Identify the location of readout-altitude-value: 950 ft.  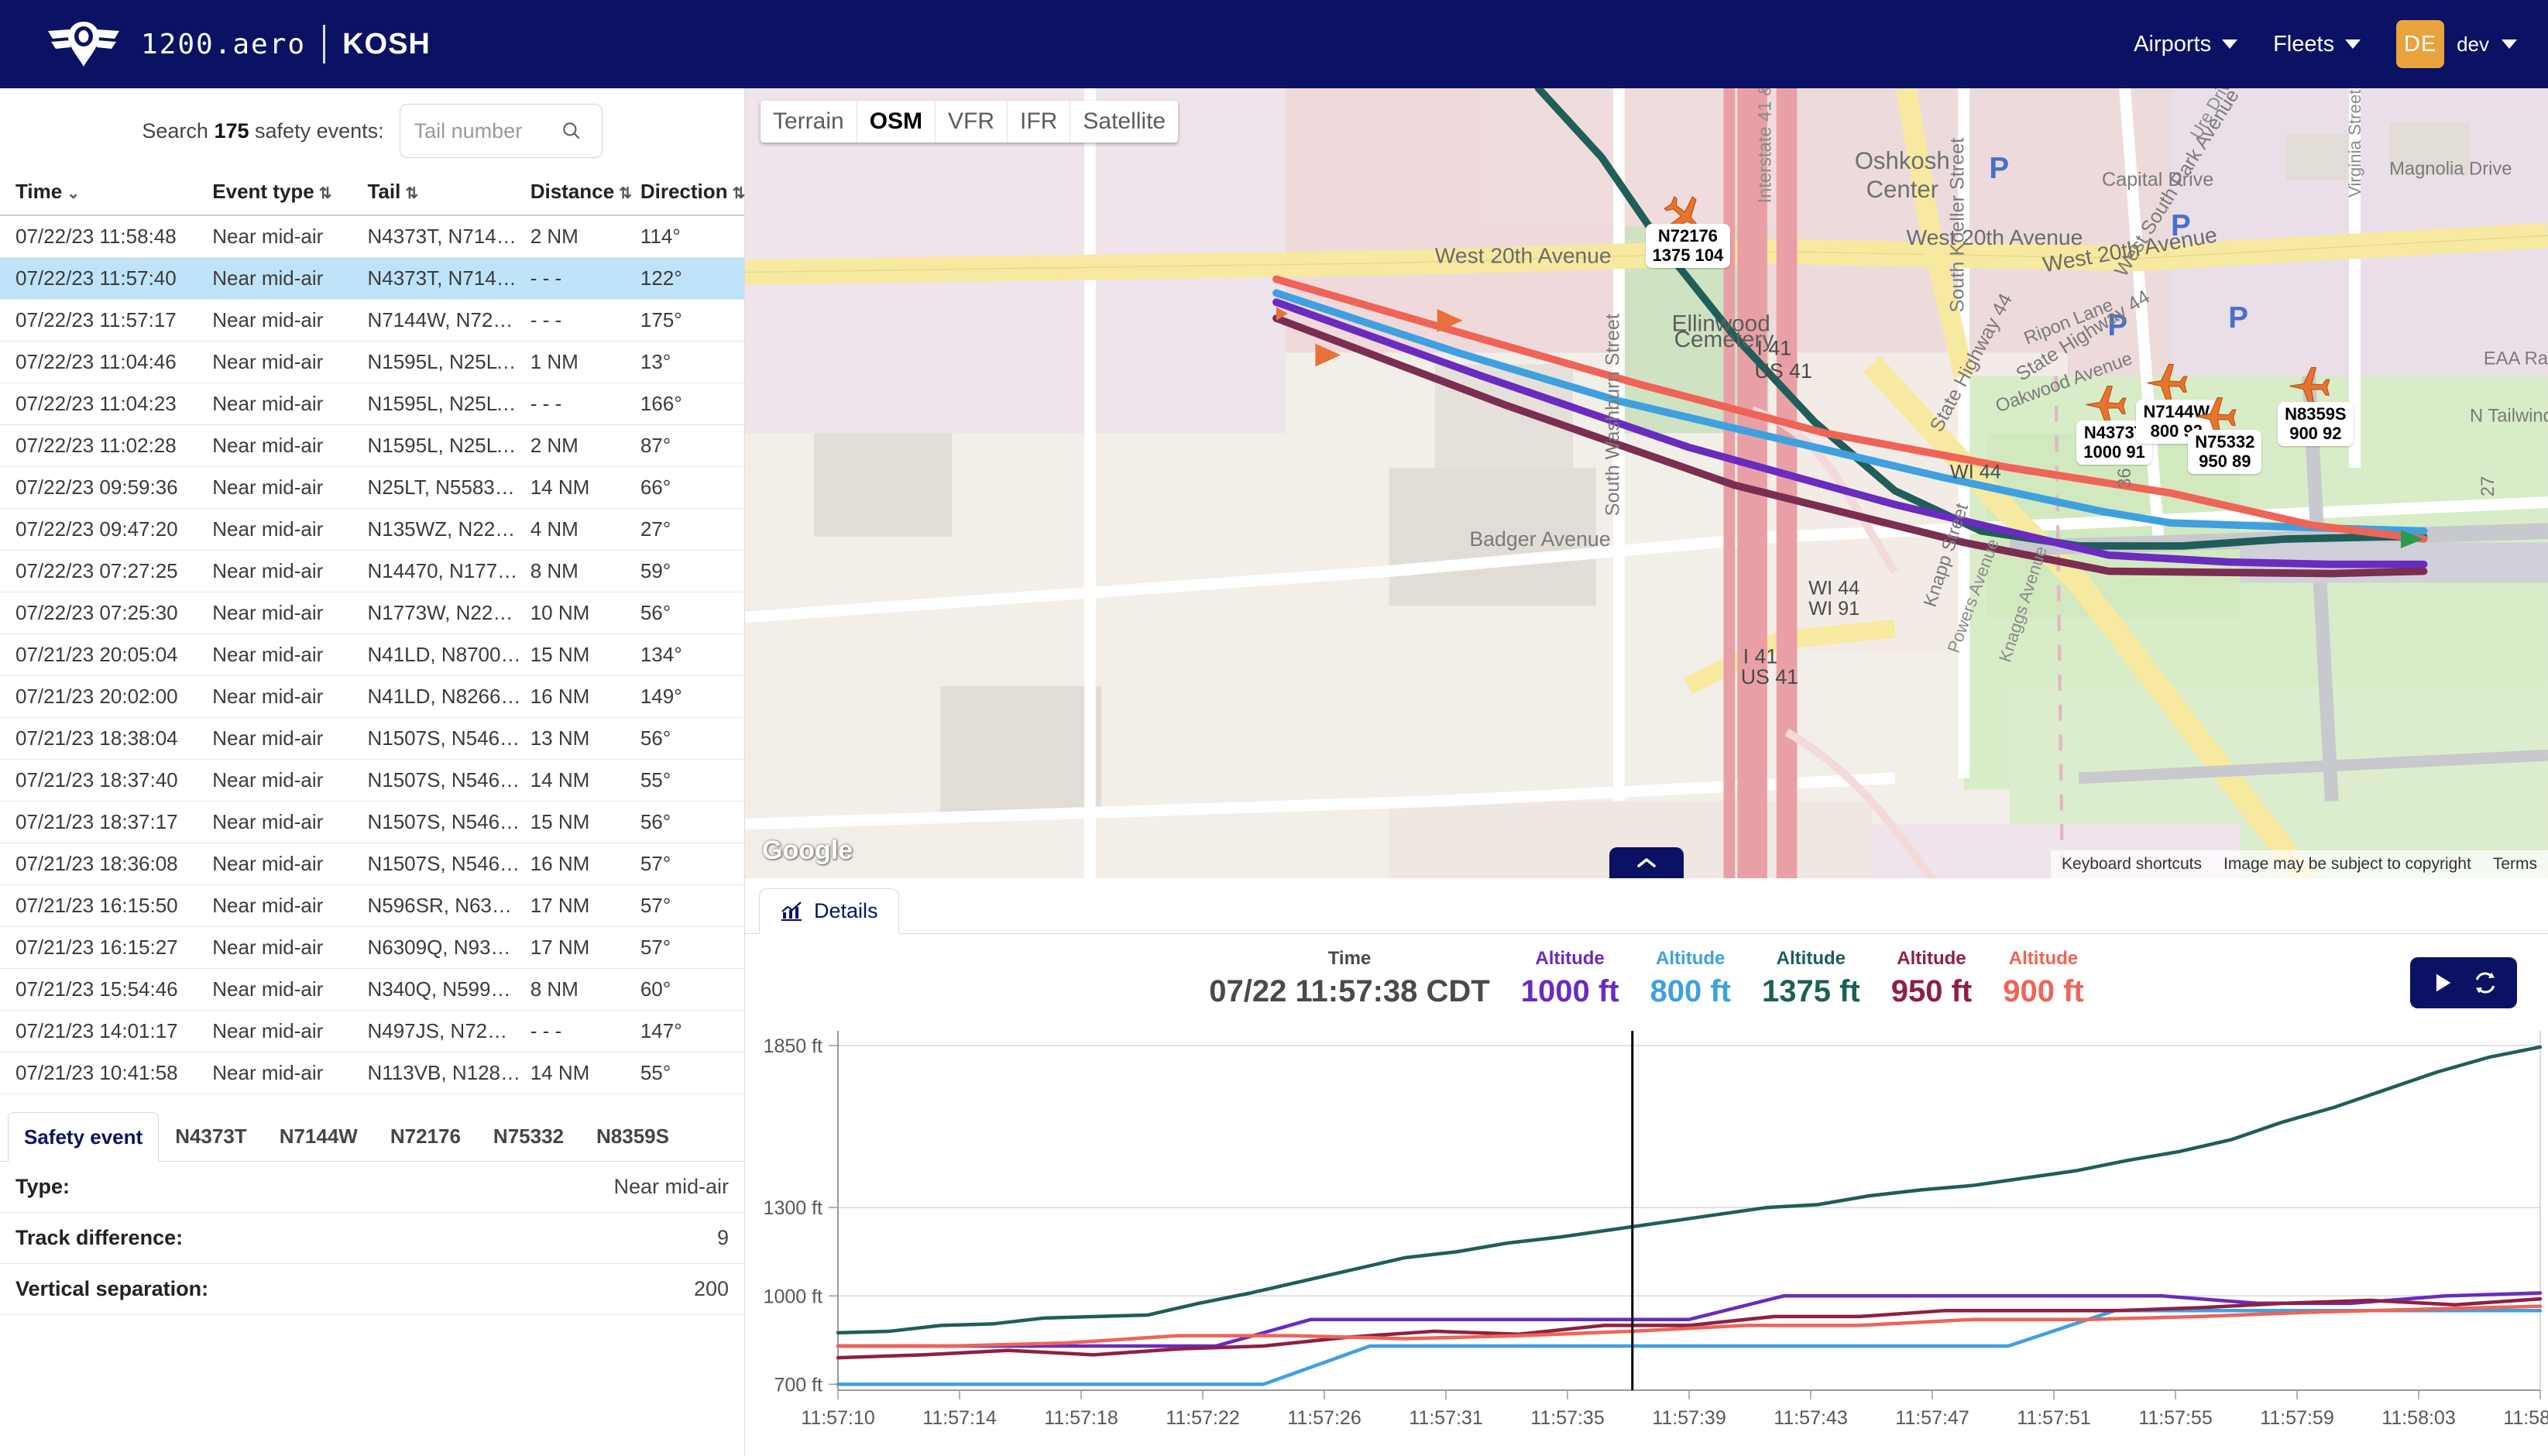
(1931, 991).